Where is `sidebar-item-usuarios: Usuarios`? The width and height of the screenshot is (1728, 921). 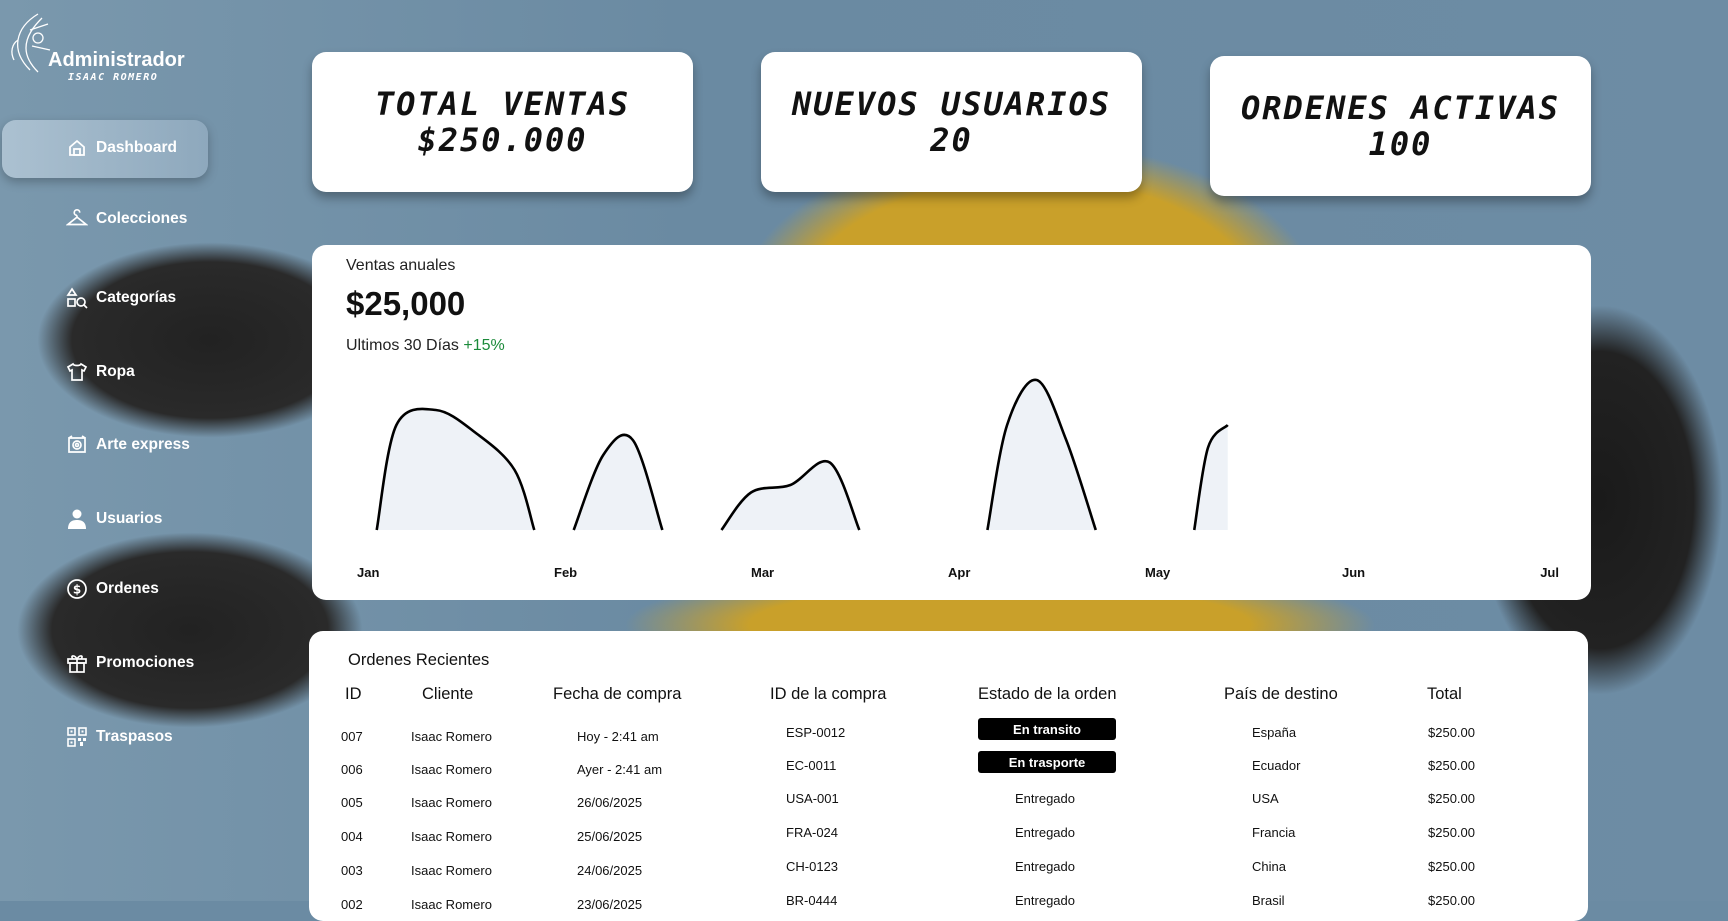 sidebar-item-usuarios: Usuarios is located at coordinates (114, 519).